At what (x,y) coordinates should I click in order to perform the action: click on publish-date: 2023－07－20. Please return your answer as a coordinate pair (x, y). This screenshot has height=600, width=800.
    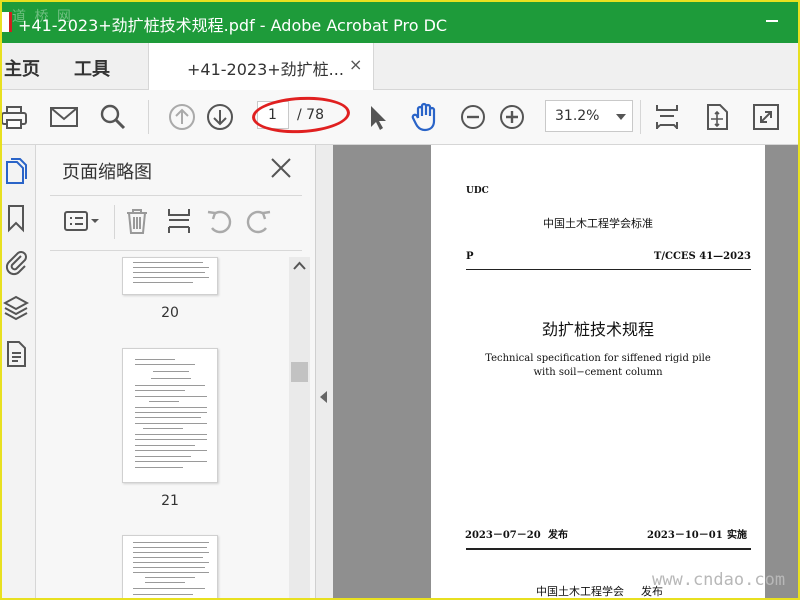
    Looking at the image, I should click on (503, 535).